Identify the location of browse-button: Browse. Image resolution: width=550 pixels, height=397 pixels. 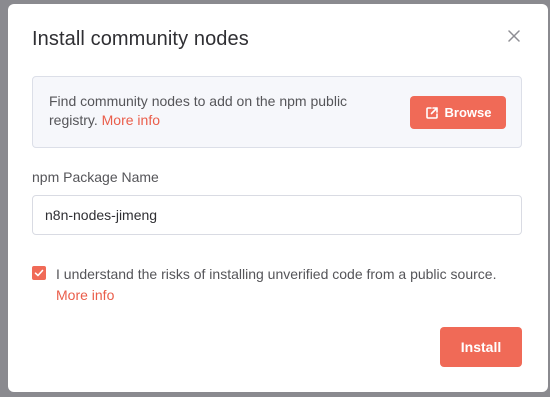
(458, 112).